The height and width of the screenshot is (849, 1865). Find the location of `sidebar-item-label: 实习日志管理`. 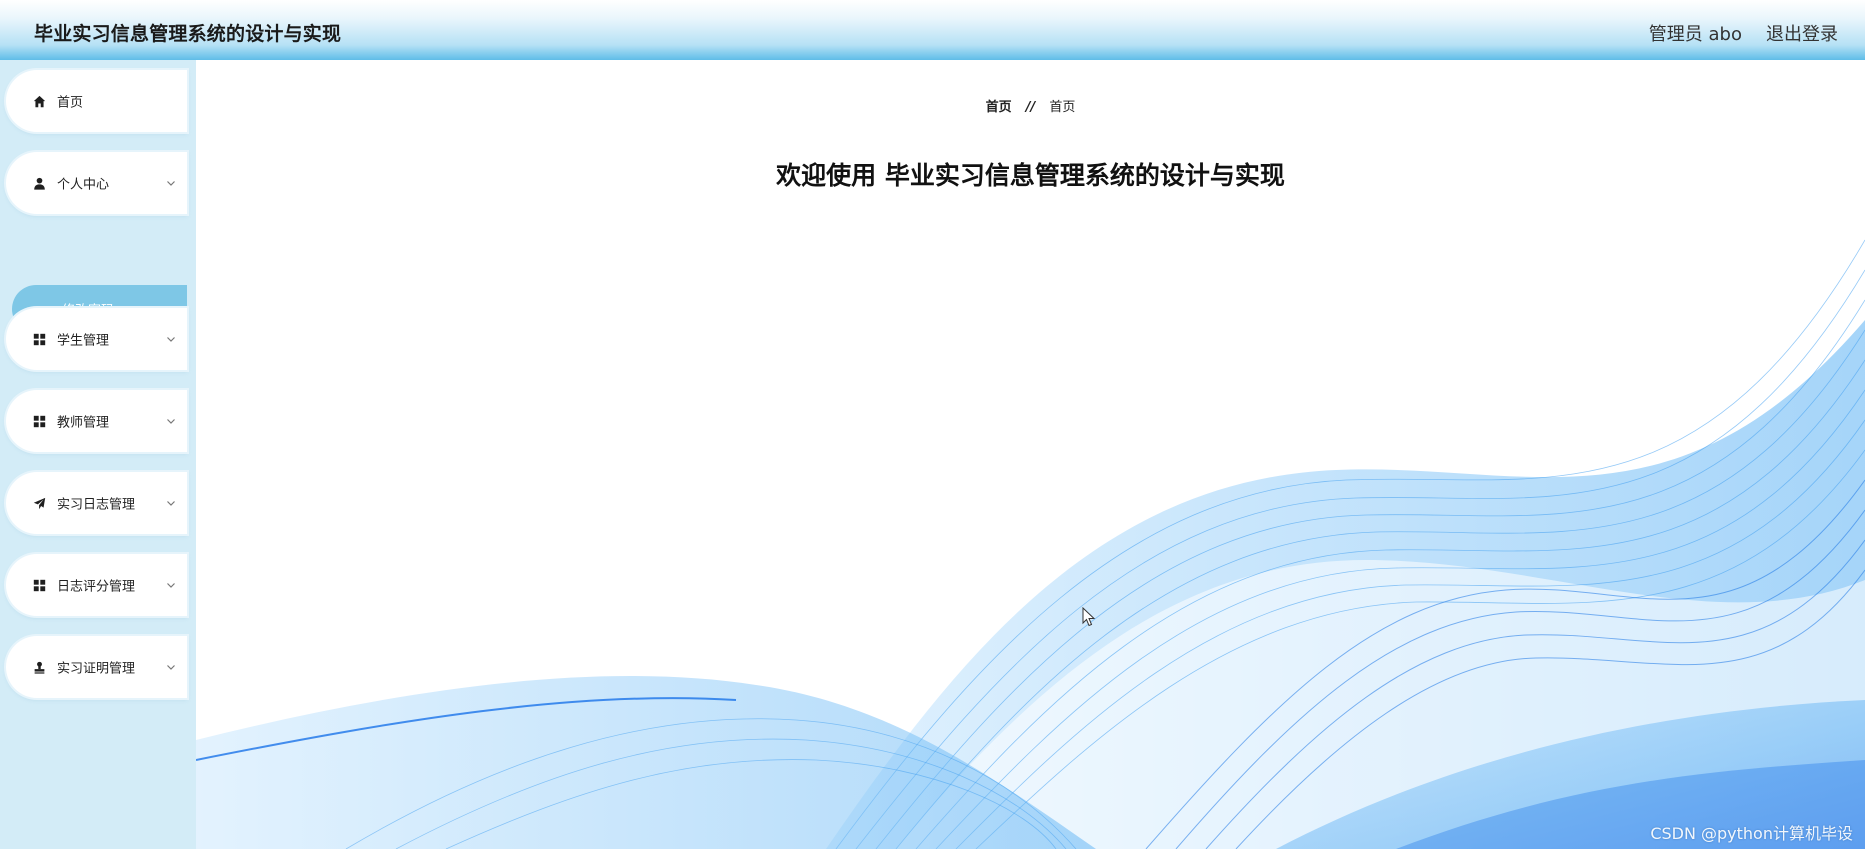

sidebar-item-label: 实习日志管理 is located at coordinates (96, 505).